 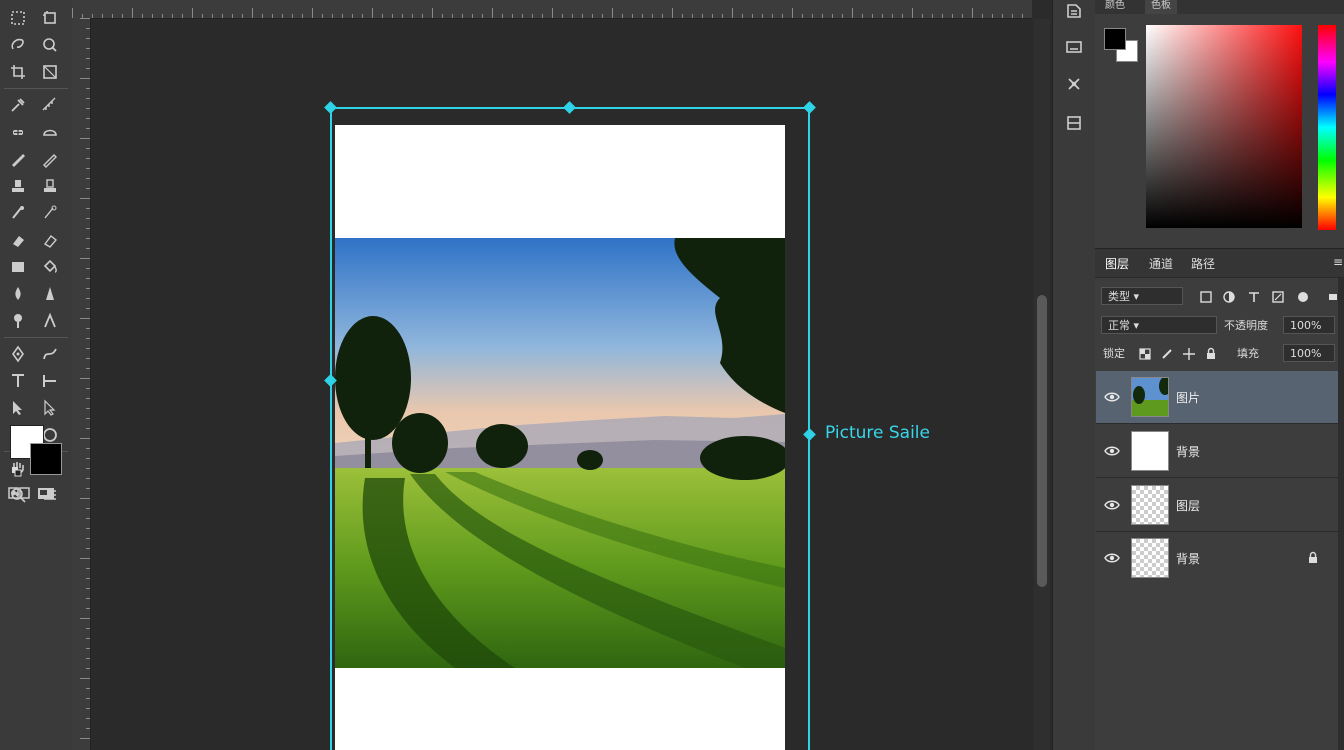 I want to click on canvas-scroll-thumb, so click(x=1042, y=441).